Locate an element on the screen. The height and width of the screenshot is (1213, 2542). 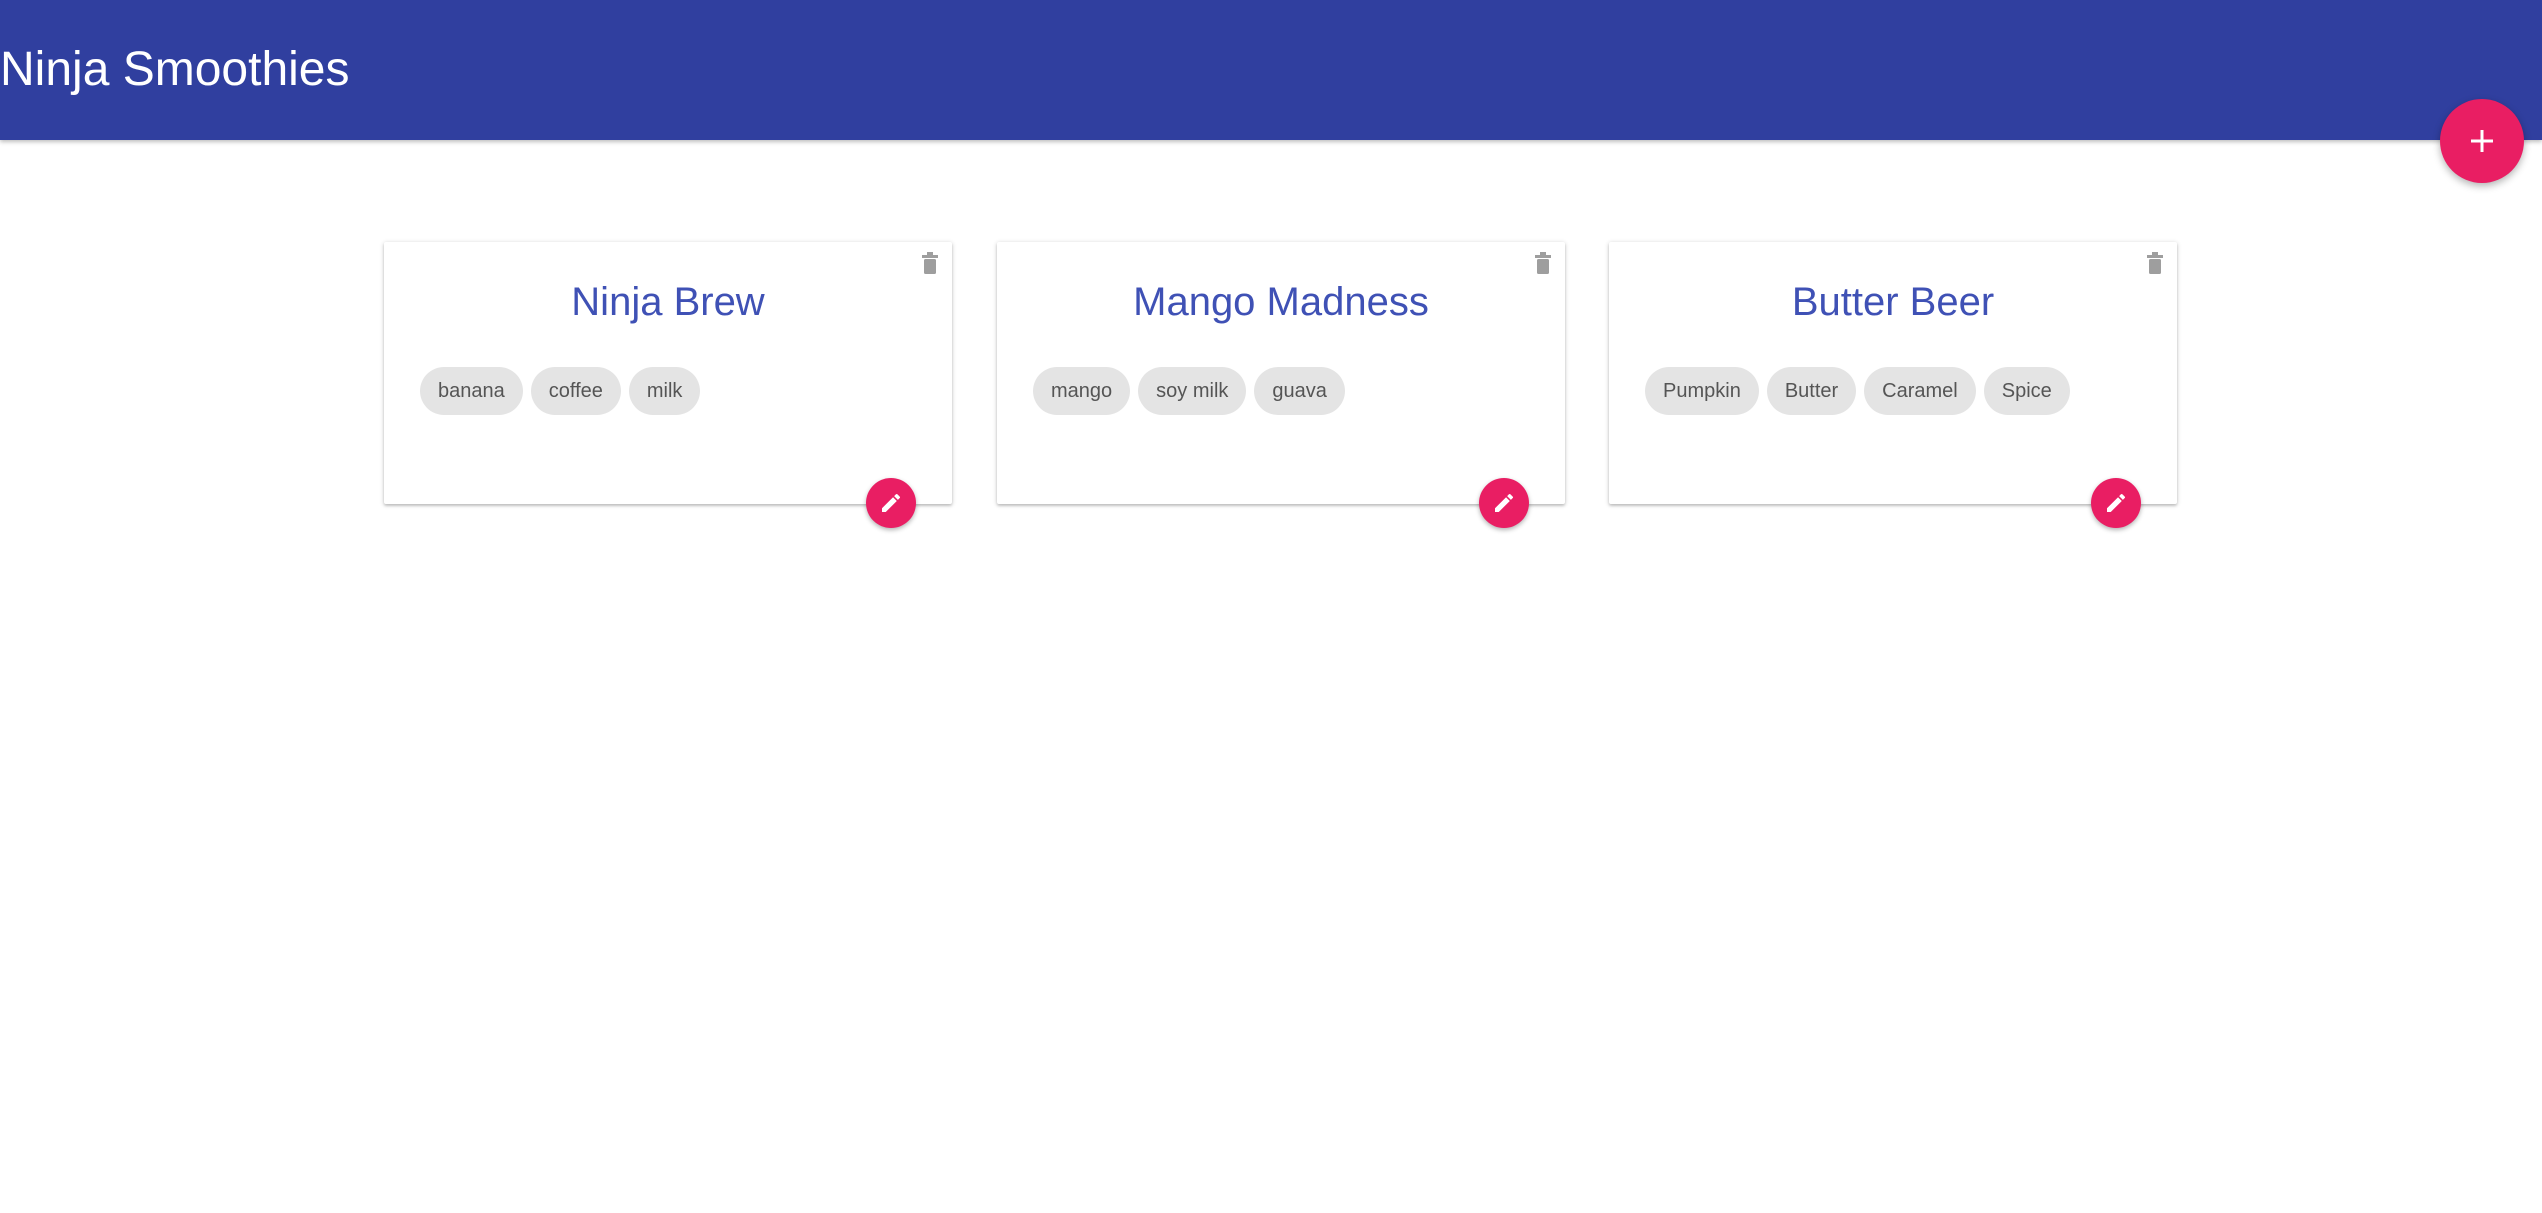
add-smoothie-button is located at coordinates (2482, 141).